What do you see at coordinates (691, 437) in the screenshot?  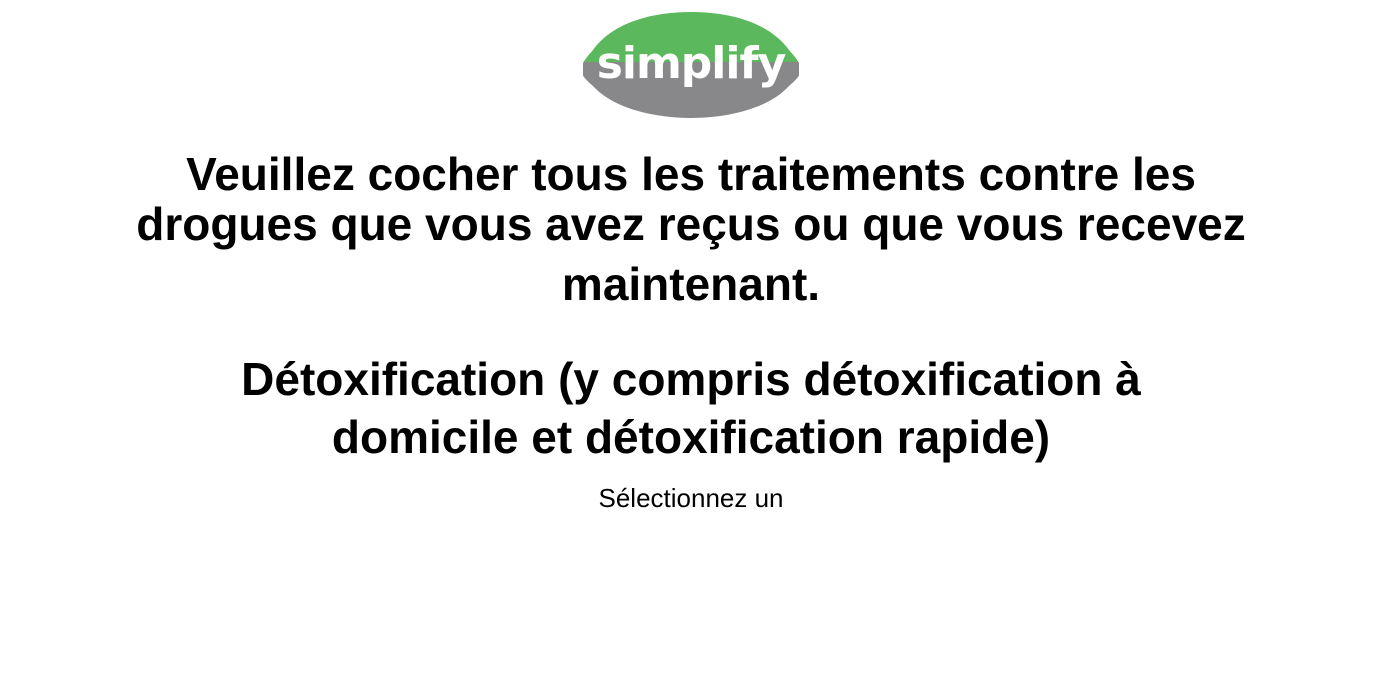 I see `treatment-title-line-2: domicile et détoxification rapide)` at bounding box center [691, 437].